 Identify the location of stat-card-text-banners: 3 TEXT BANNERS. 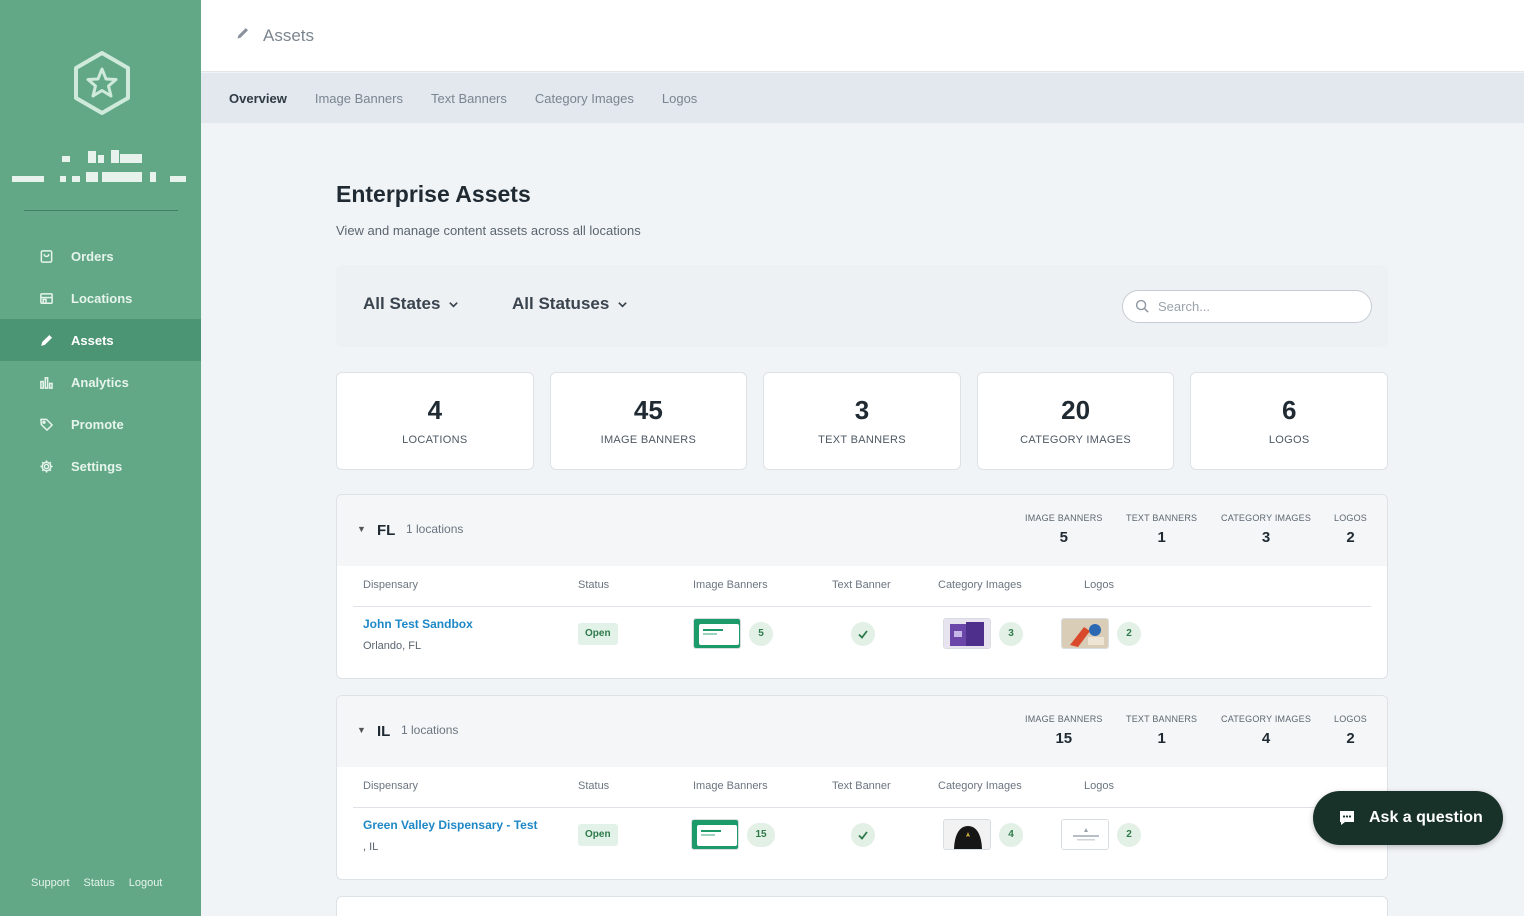
(862, 421).